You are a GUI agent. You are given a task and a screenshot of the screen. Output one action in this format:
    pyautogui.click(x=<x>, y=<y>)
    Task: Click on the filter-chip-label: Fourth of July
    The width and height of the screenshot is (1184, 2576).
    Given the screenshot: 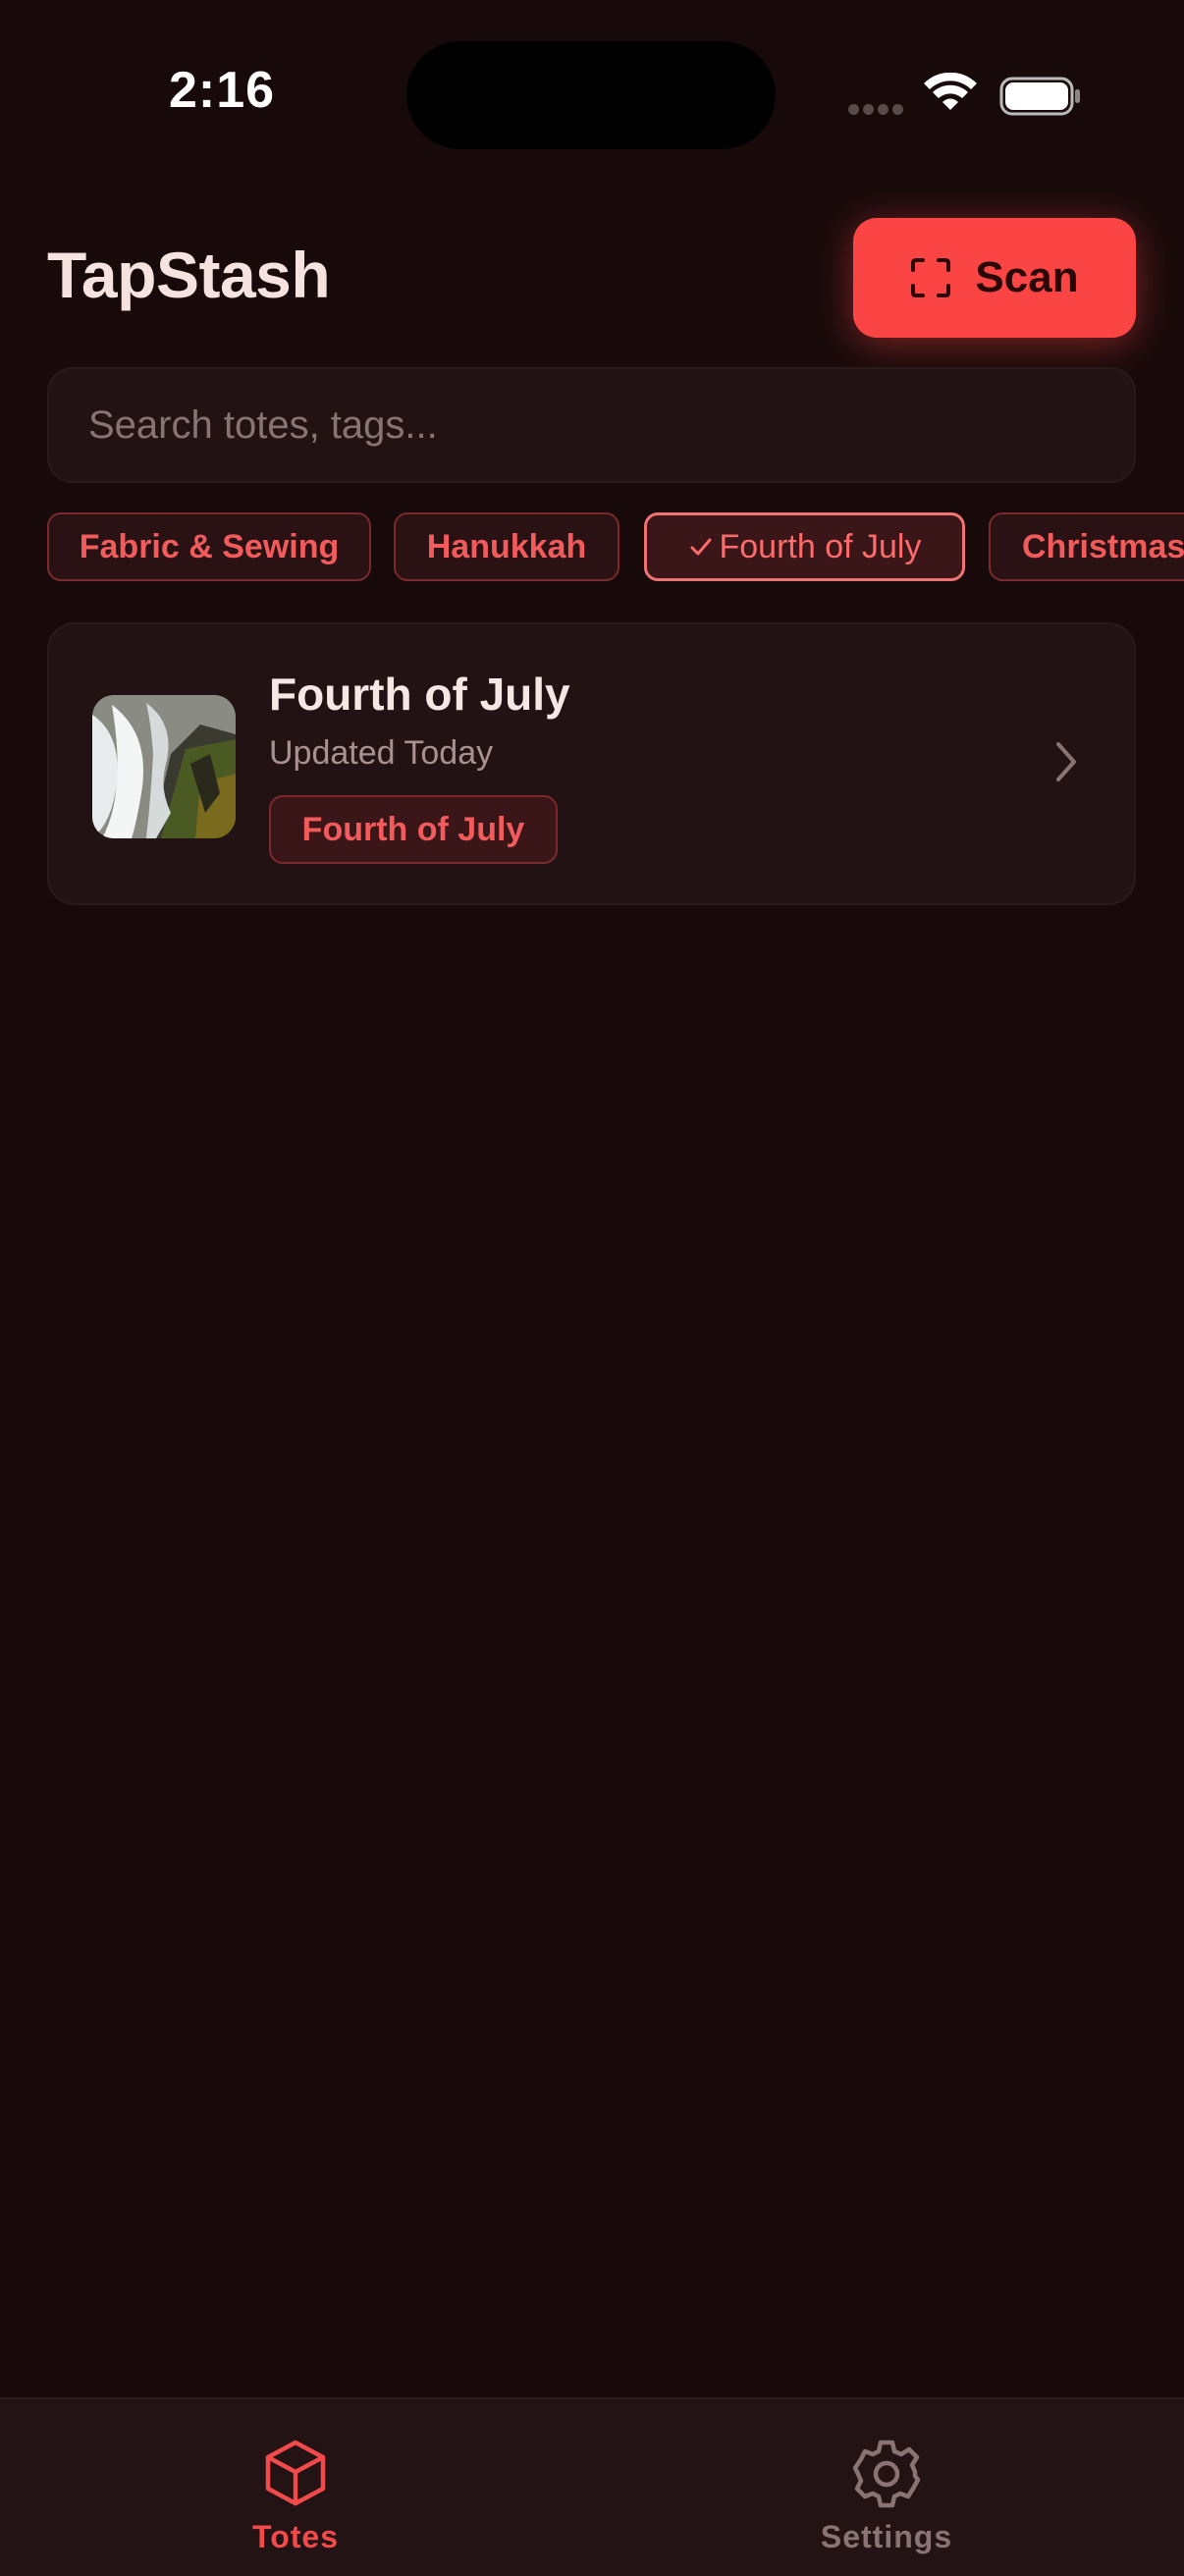 What is the action you would take?
    pyautogui.click(x=820, y=546)
    